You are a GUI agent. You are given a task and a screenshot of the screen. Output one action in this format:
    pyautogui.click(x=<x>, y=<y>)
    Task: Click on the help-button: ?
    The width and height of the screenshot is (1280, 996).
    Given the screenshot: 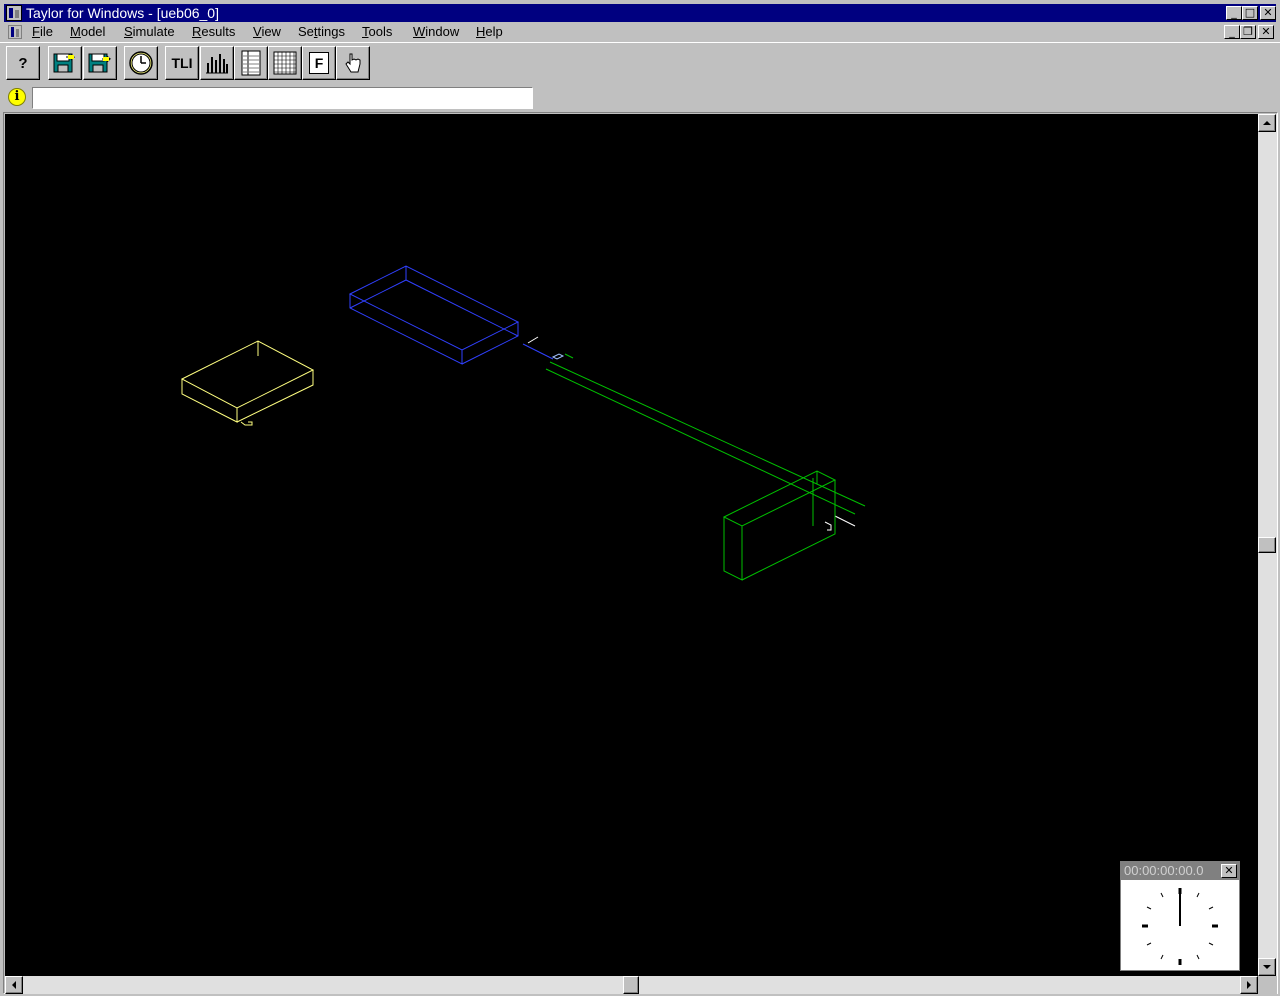 What is the action you would take?
    pyautogui.click(x=23, y=63)
    